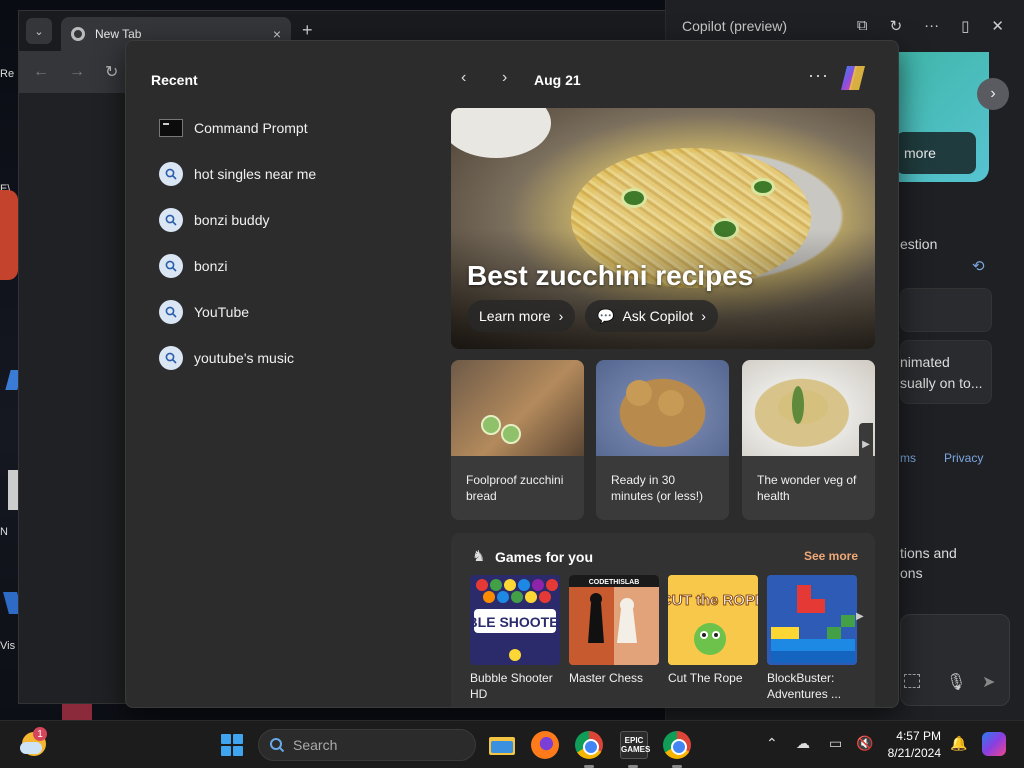 This screenshot has height=768, width=1024. I want to click on carousel-next-icon: ›, so click(993, 94).